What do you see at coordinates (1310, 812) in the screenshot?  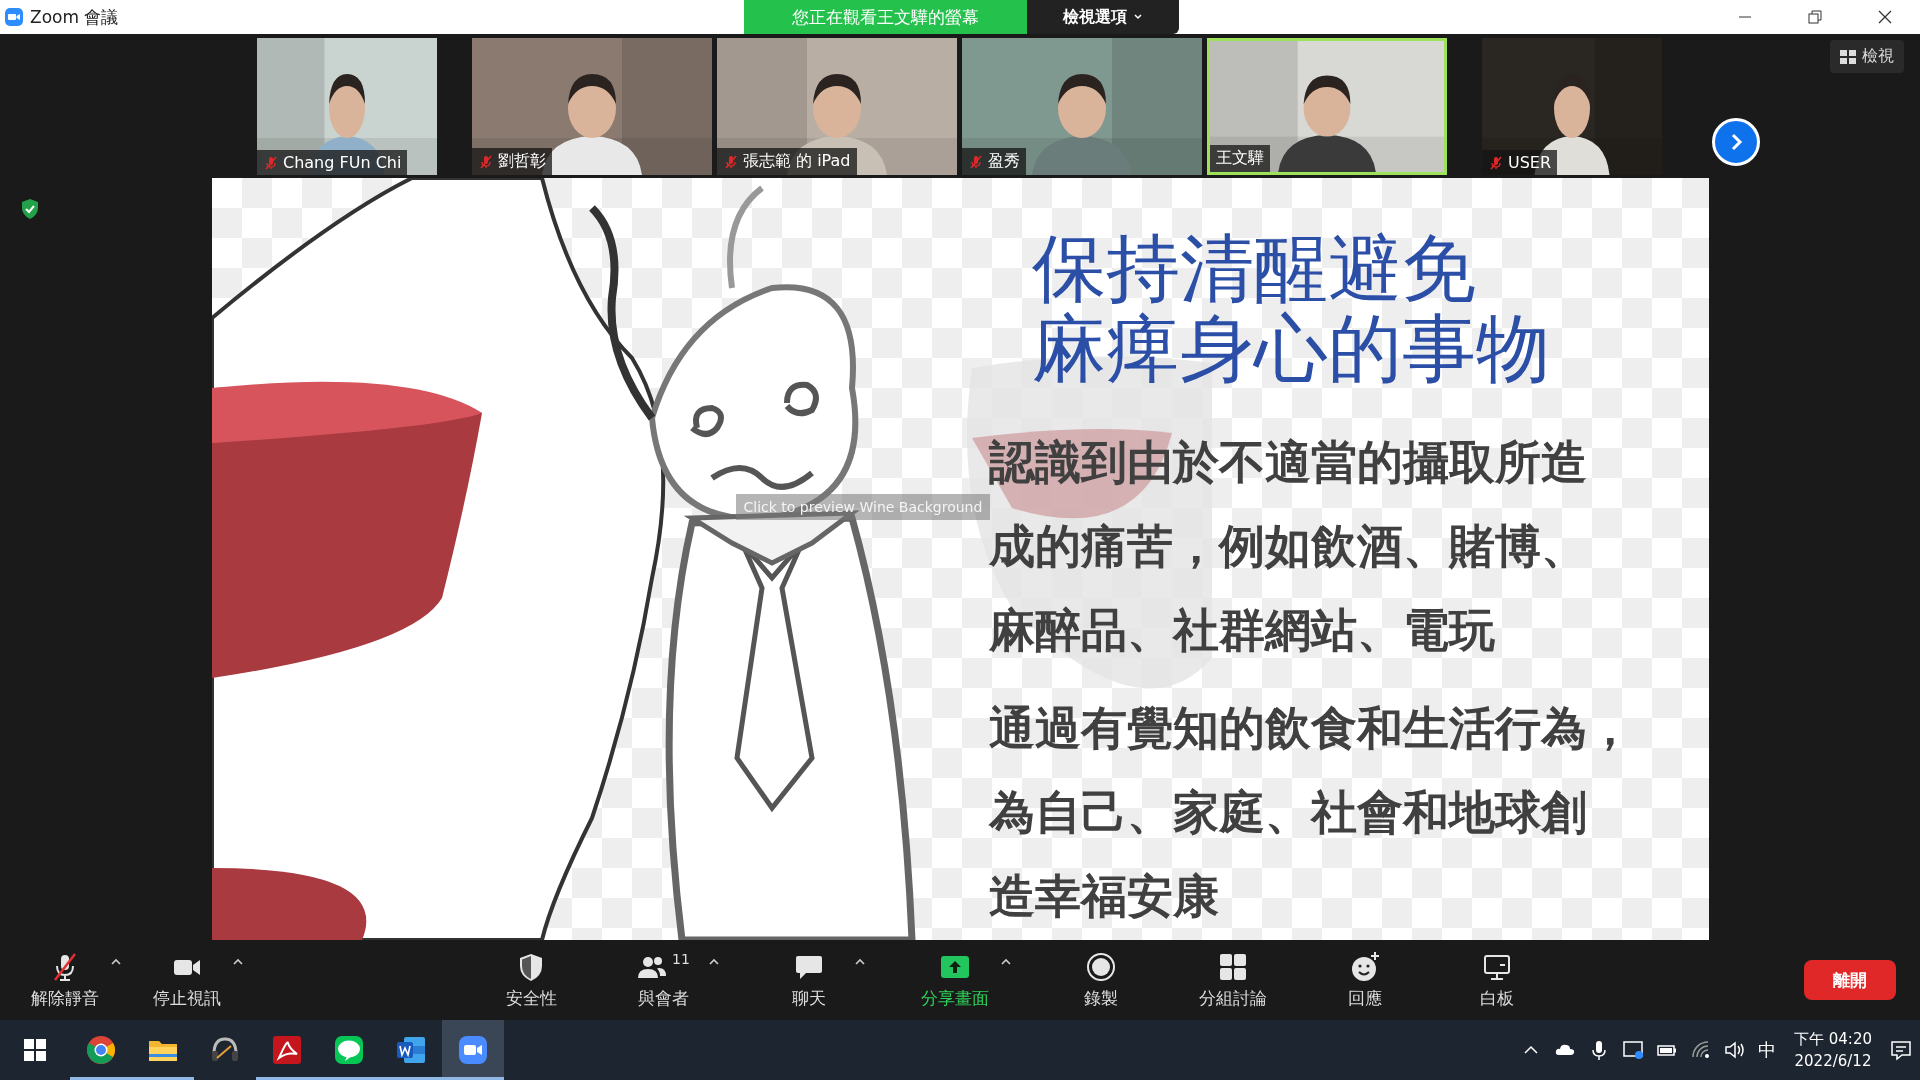 I see `slide-paragraph: 通過有覺知的飲食和生活行為， 為自己、家庭、社會和地球創 造幸福安康` at bounding box center [1310, 812].